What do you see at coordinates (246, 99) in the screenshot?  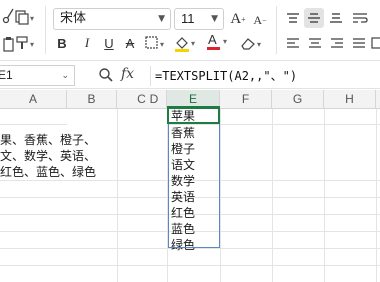 I see `column-header-f: F` at bounding box center [246, 99].